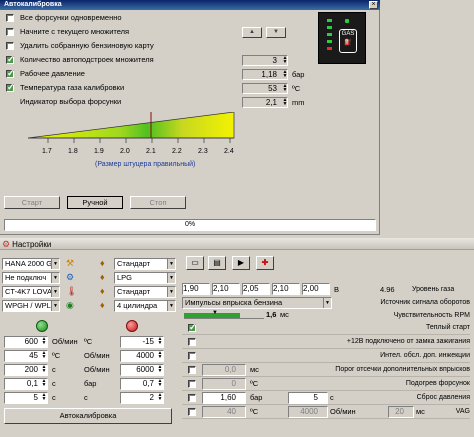 The width and height of the screenshot is (474, 437). Describe the element at coordinates (131, 125) in the screenshot. I see `scale-wedge` at that location.